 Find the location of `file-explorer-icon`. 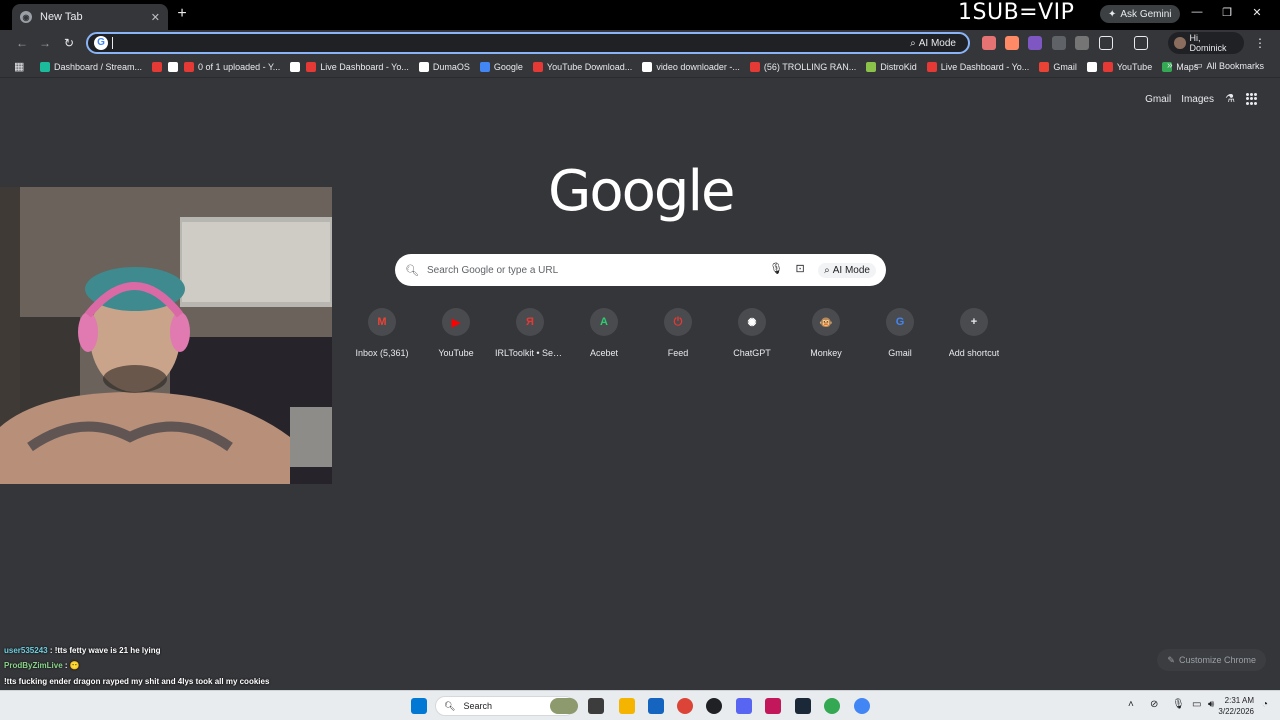

file-explorer-icon is located at coordinates (627, 706).